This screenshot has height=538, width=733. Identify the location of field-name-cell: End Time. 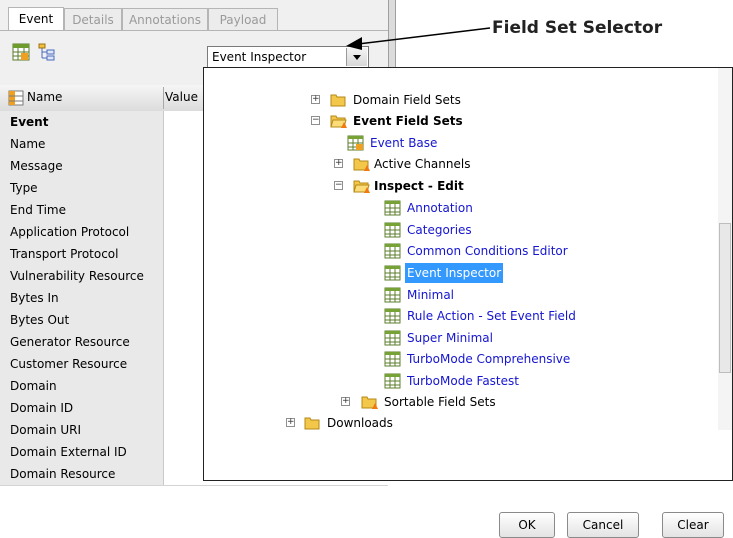
(82, 210).